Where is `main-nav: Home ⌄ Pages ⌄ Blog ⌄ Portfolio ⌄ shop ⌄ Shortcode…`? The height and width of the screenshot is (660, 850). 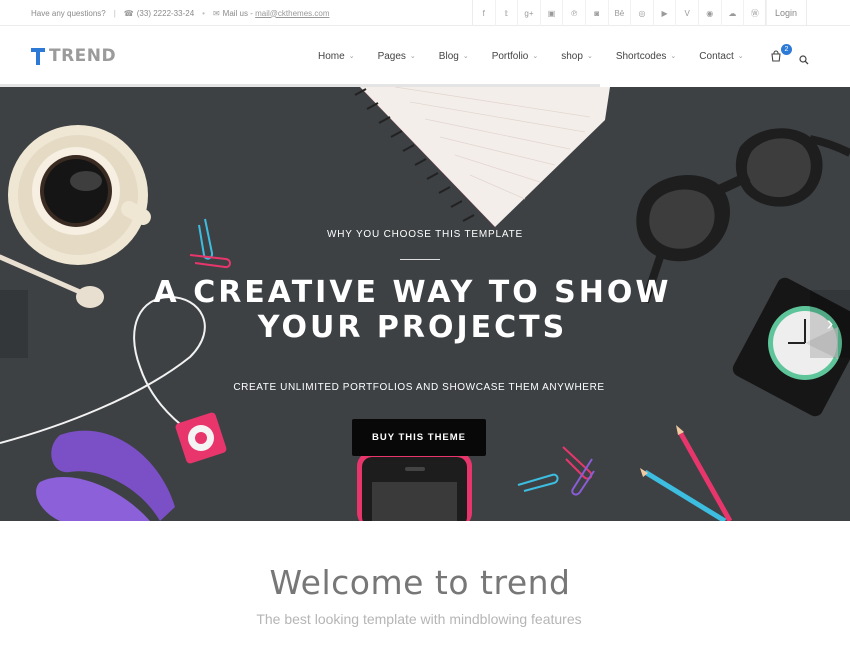
main-nav: Home ⌄ Pages ⌄ Blog ⌄ Portfolio ⌄ shop ⌄ Shortcode… is located at coordinates (542, 56).